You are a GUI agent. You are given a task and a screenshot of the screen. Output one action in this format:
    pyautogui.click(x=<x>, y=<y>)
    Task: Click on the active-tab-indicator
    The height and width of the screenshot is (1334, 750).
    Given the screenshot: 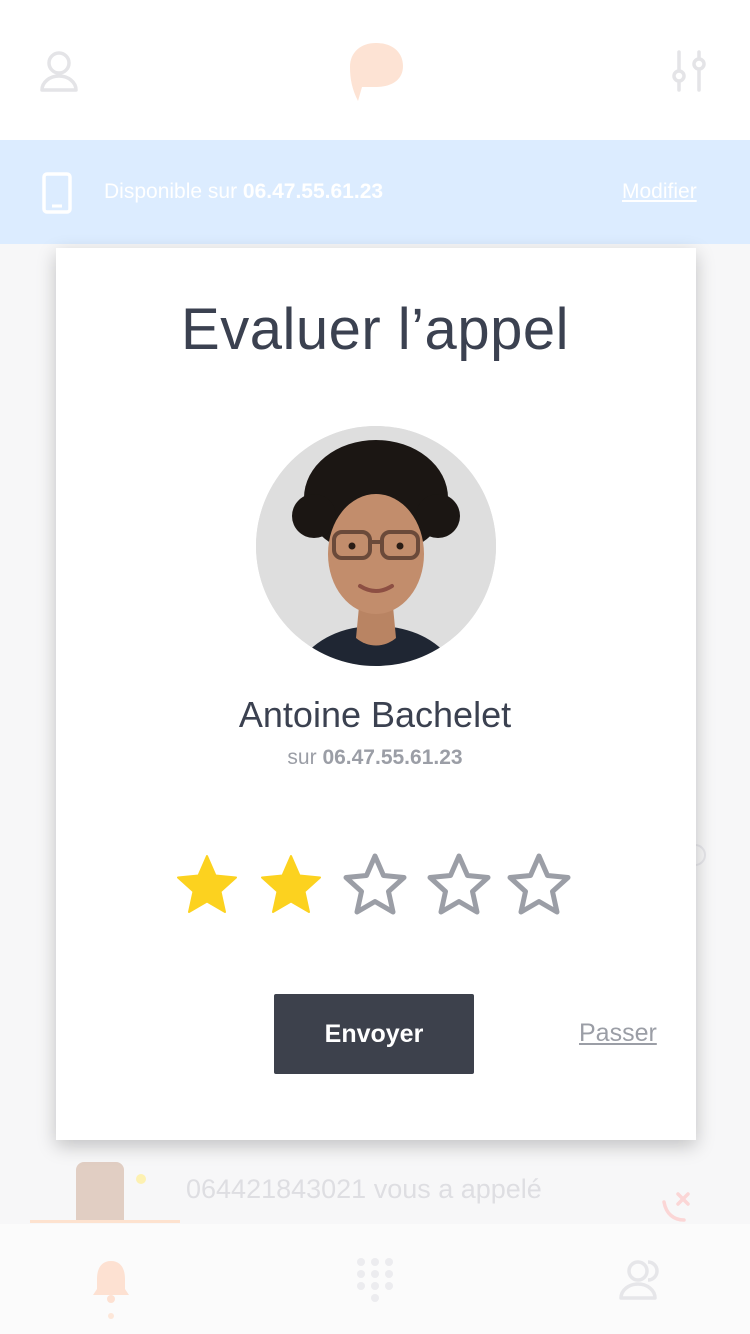 What is the action you would take?
    pyautogui.click(x=105, y=1221)
    